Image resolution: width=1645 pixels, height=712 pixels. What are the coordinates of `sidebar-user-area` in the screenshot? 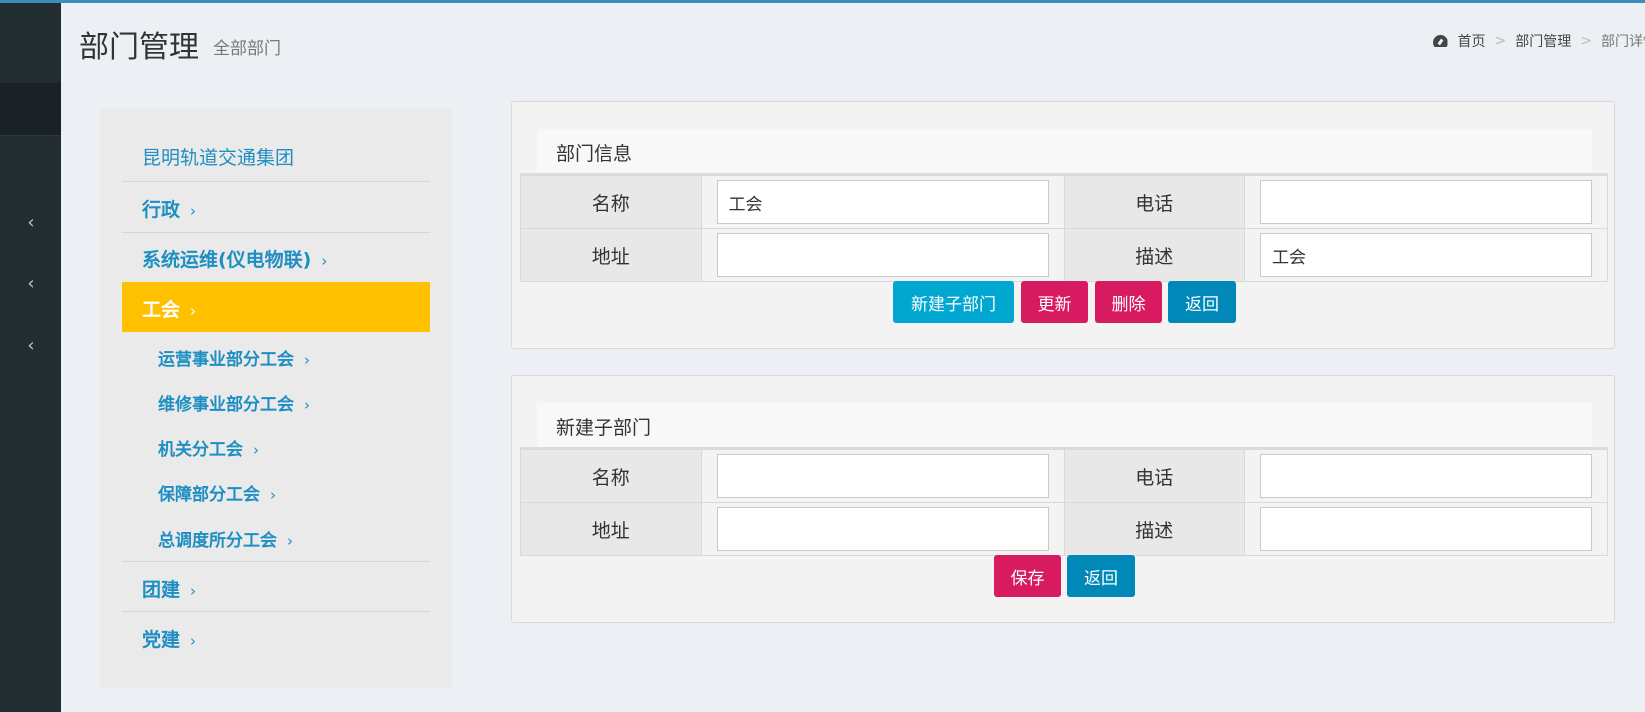 It's located at (30, 109).